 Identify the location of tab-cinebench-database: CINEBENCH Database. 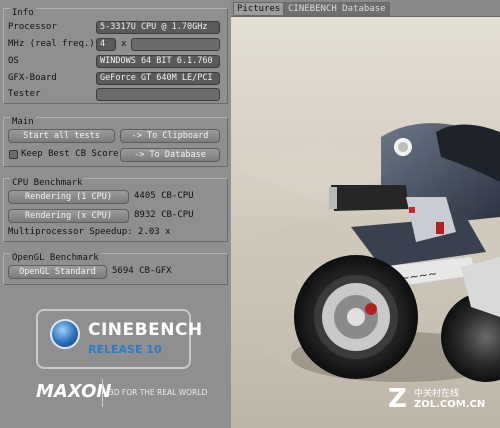
(337, 9).